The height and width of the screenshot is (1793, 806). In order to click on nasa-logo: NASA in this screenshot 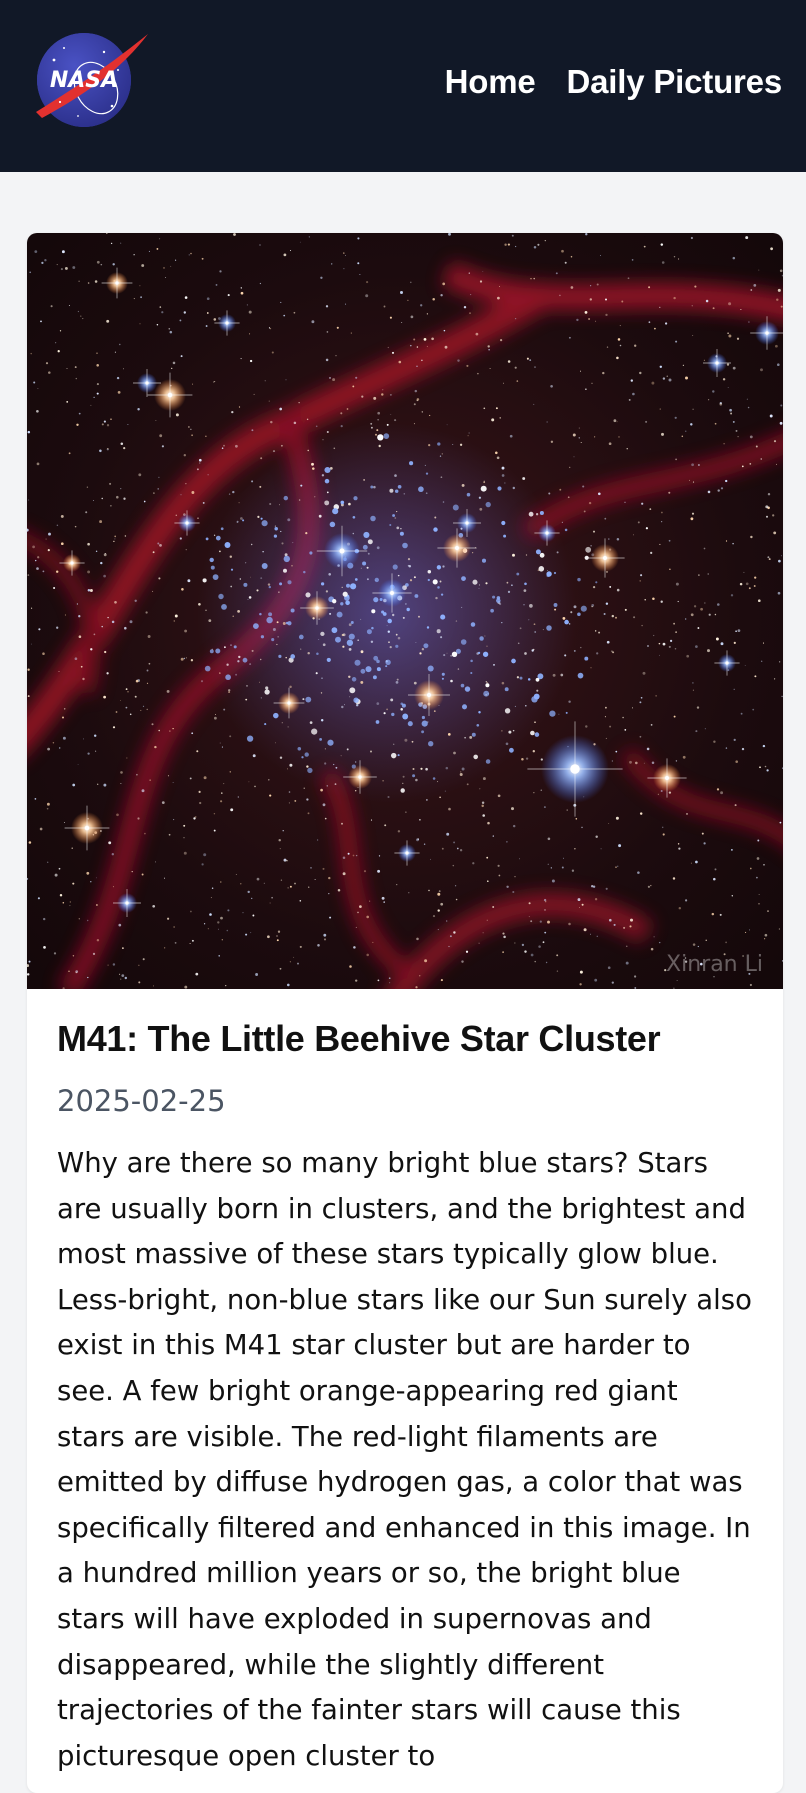, I will do `click(92, 80)`.